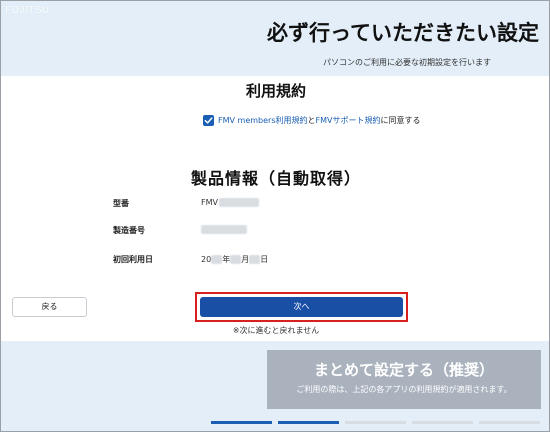 The image size is (550, 432). I want to click on model-value: FMV, so click(230, 202).